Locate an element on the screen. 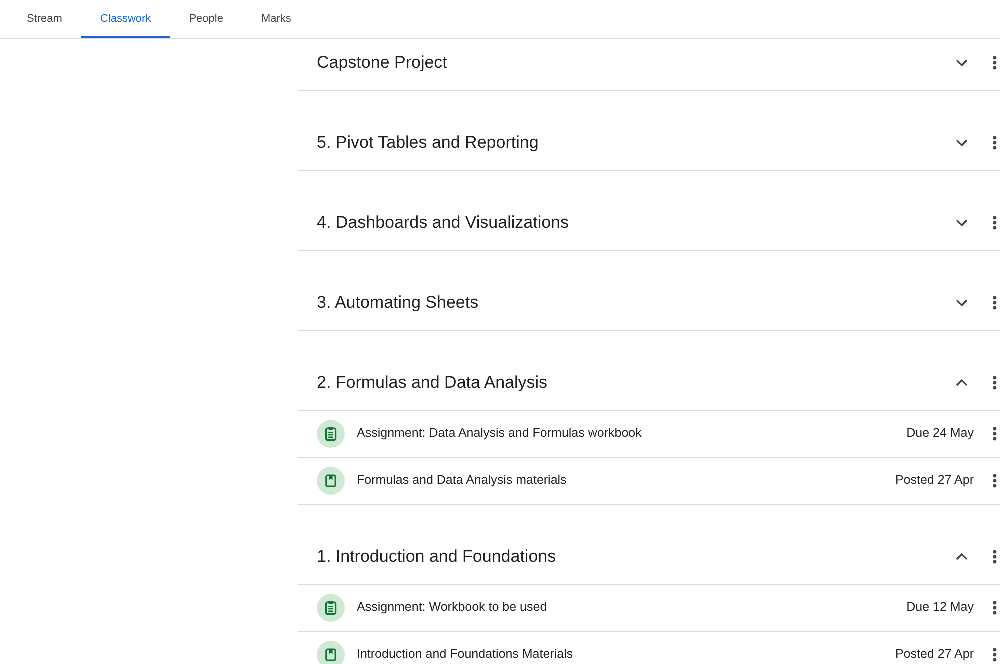 This screenshot has height=664, width=1000. topic-title: 5. Pivot Tables and Reporting is located at coordinates (428, 142).